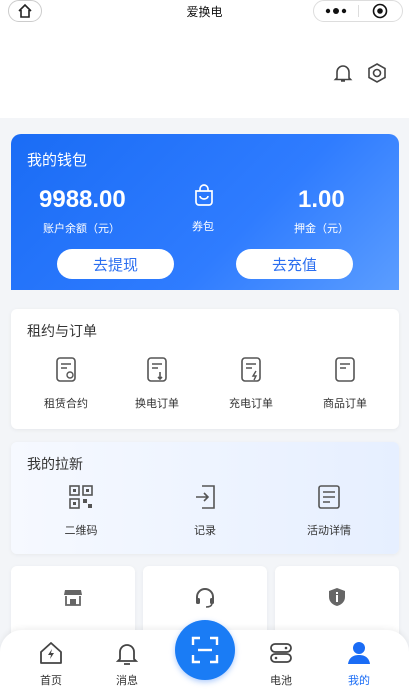  I want to click on mini-program-capsule, so click(358, 11).